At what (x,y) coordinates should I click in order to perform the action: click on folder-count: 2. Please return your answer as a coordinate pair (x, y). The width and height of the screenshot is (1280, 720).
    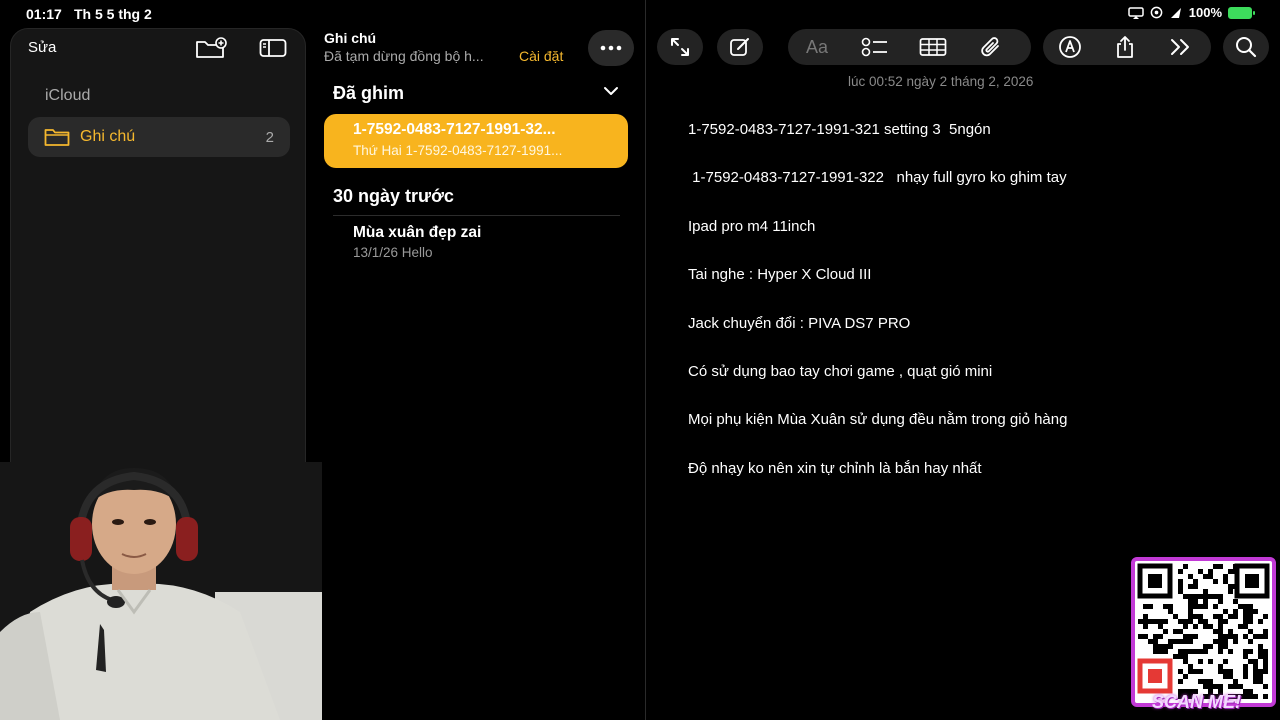
    Looking at the image, I should click on (269, 137).